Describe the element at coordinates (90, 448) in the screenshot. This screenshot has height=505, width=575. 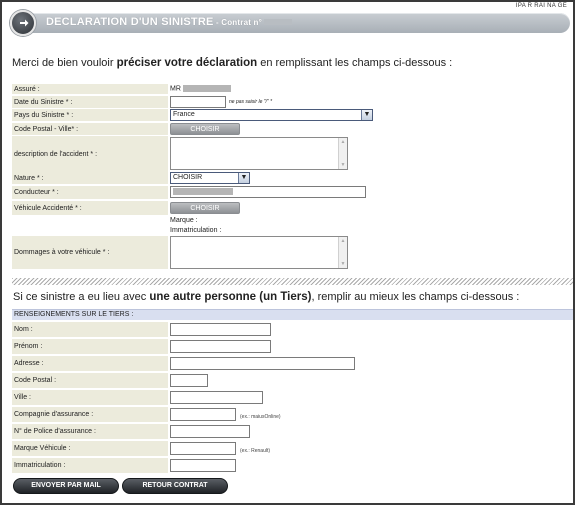
I see `tiers-marque-label: Marque Véhicule :` at that location.